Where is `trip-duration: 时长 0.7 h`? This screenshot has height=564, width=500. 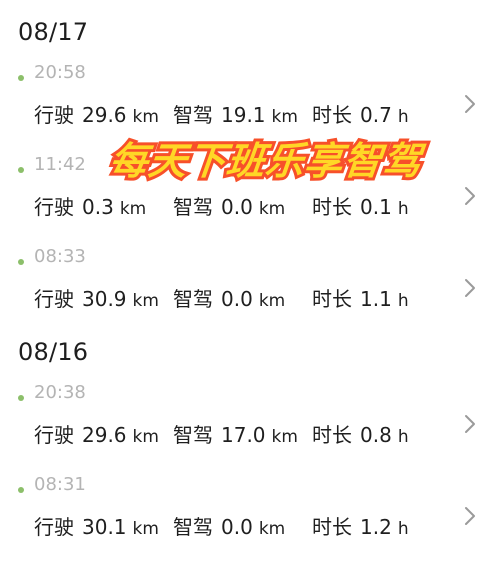
trip-duration: 时长 0.7 h is located at coordinates (360, 113).